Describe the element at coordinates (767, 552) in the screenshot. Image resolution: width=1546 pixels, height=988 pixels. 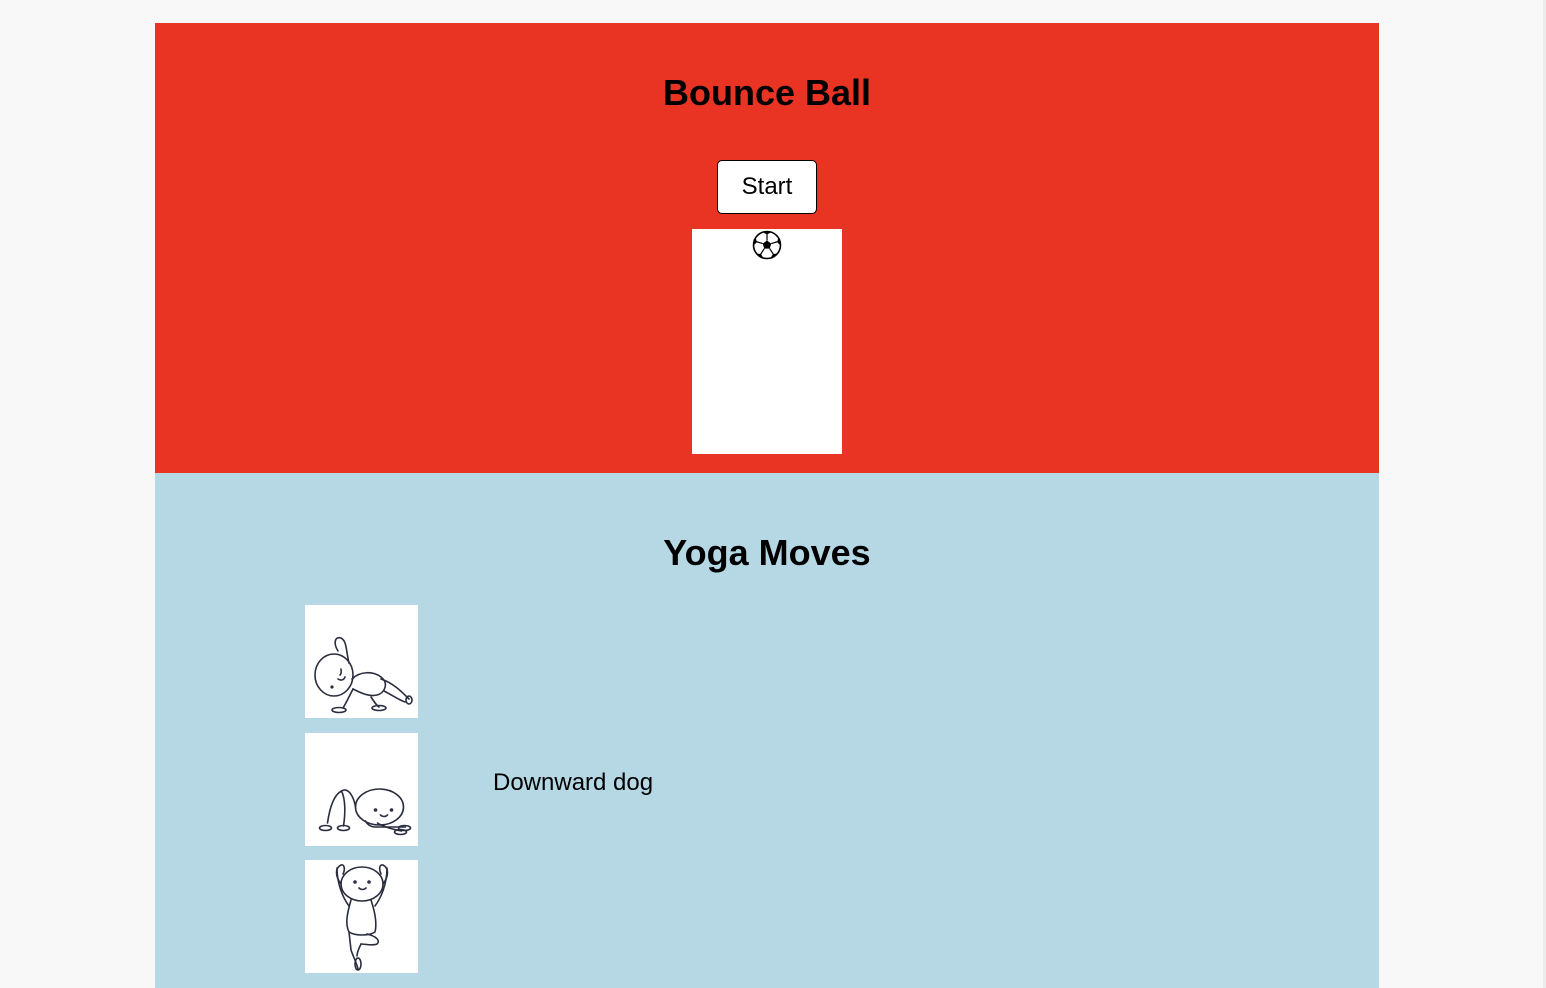
I see `yoga-moves-title: Yoga Moves` at that location.